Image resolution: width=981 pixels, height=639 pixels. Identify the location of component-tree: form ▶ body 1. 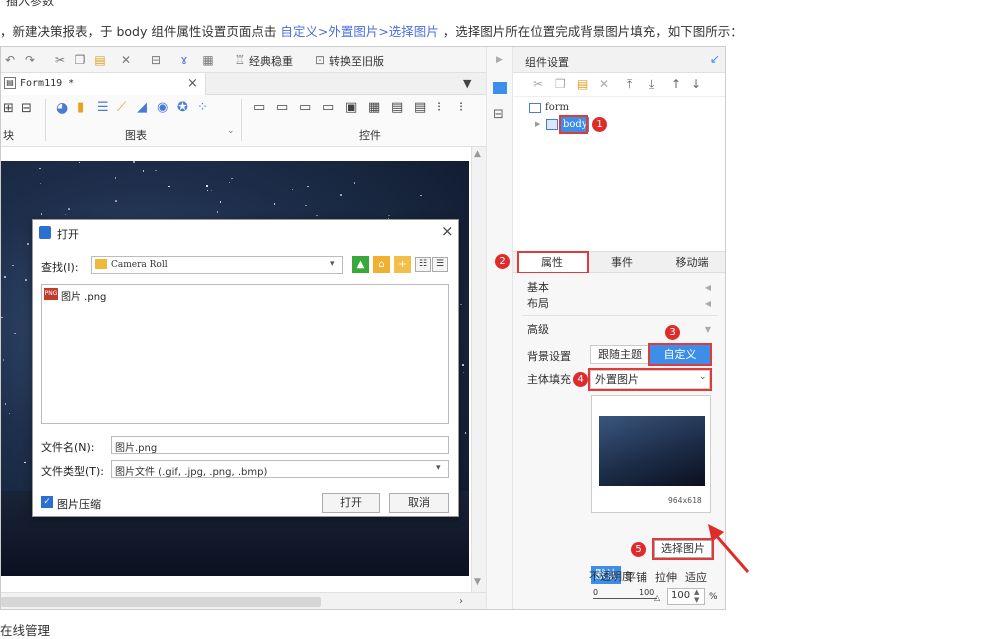
(619, 172).